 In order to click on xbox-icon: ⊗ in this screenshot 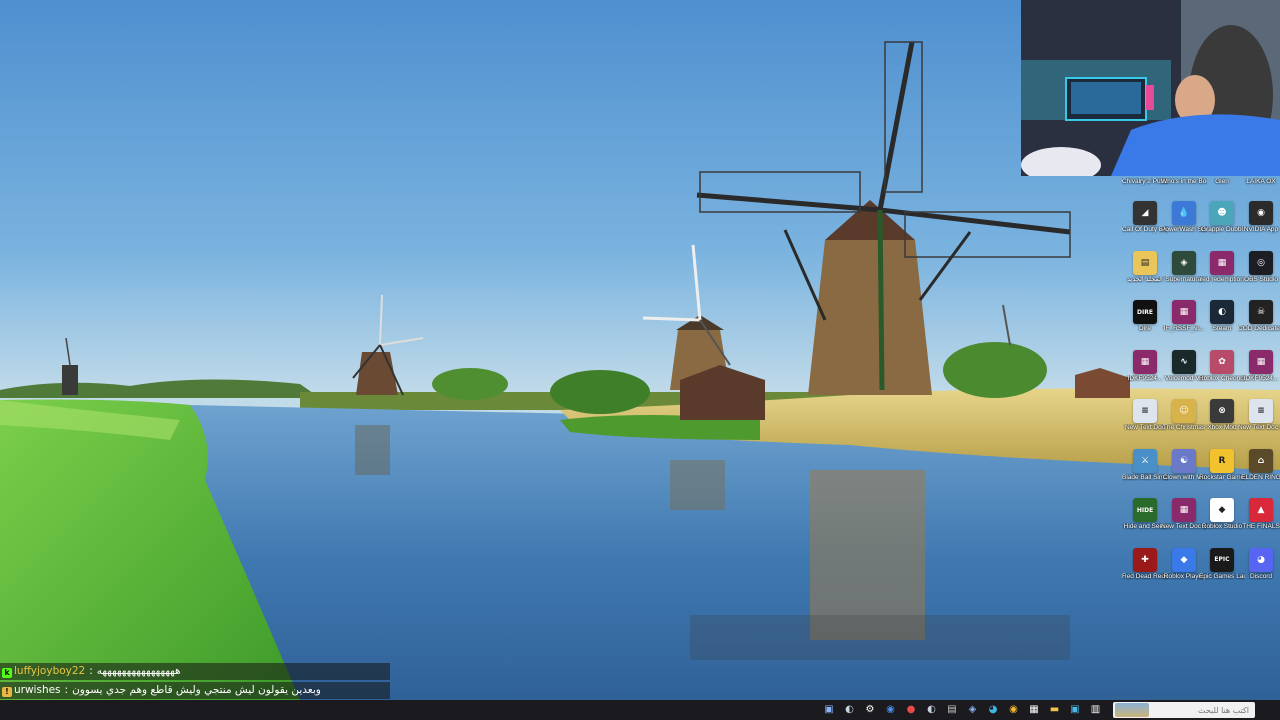, I will do `click(1222, 411)`.